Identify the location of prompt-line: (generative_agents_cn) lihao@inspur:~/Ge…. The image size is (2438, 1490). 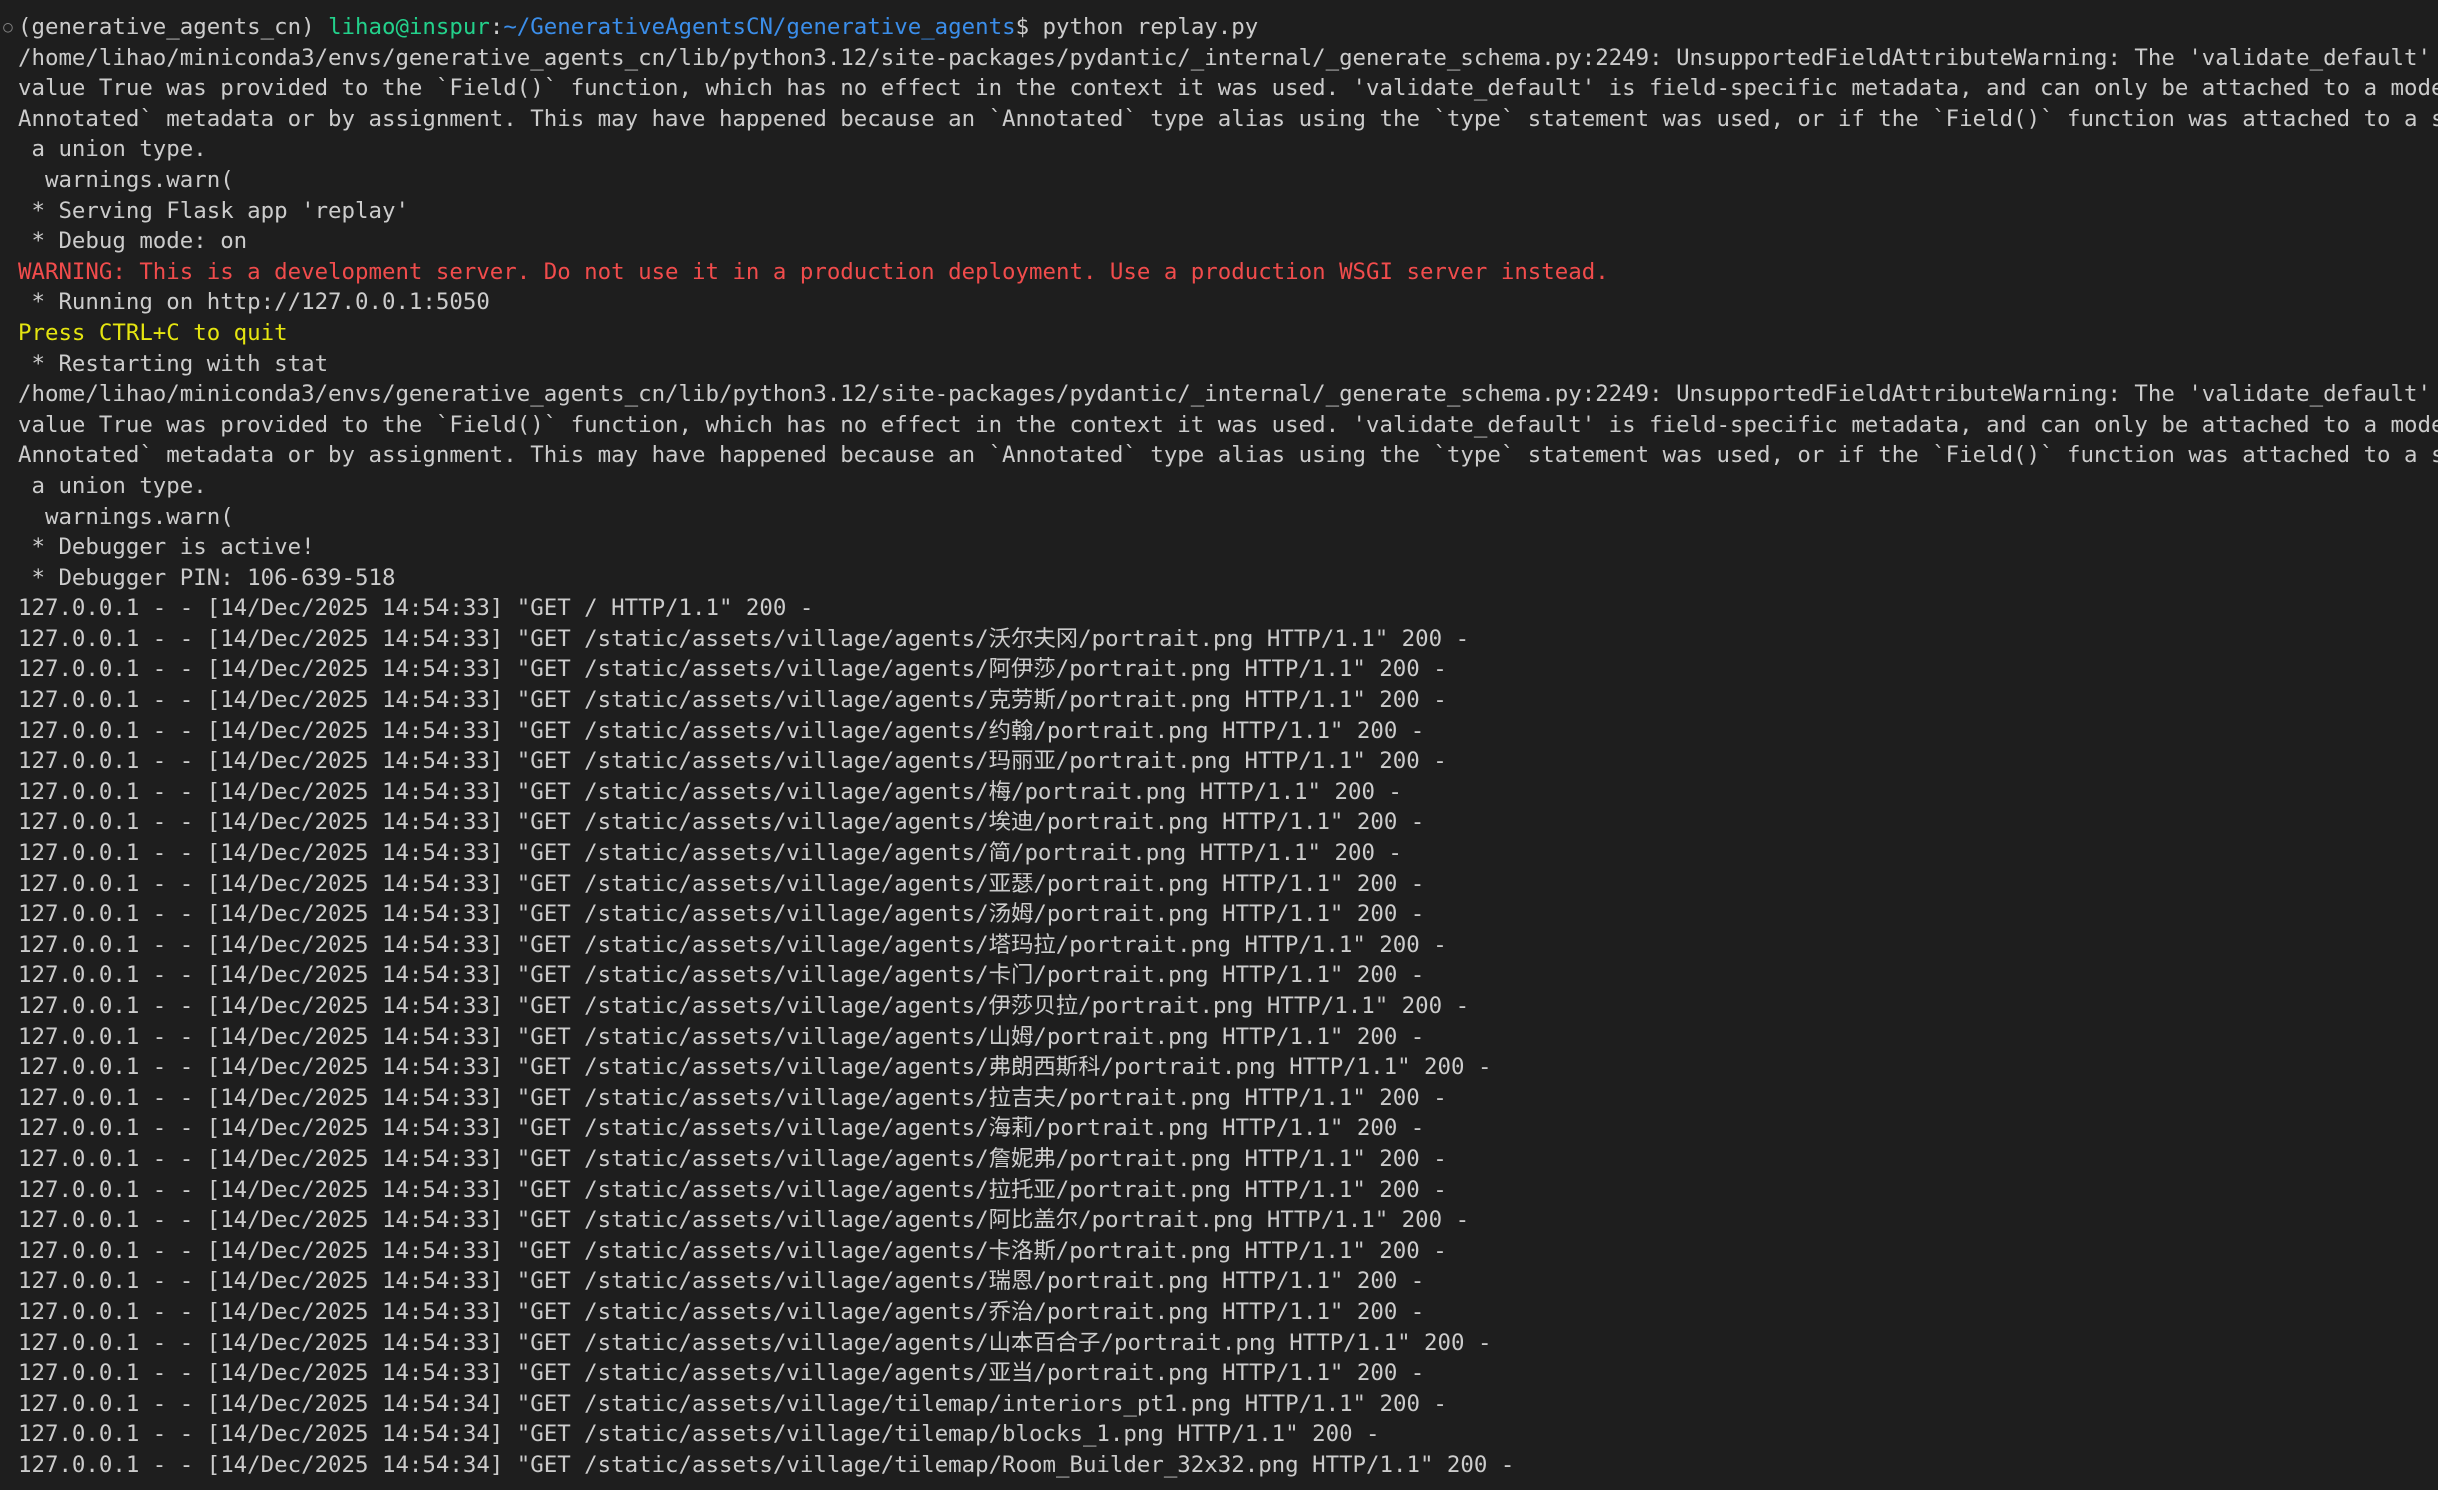
(1228, 27).